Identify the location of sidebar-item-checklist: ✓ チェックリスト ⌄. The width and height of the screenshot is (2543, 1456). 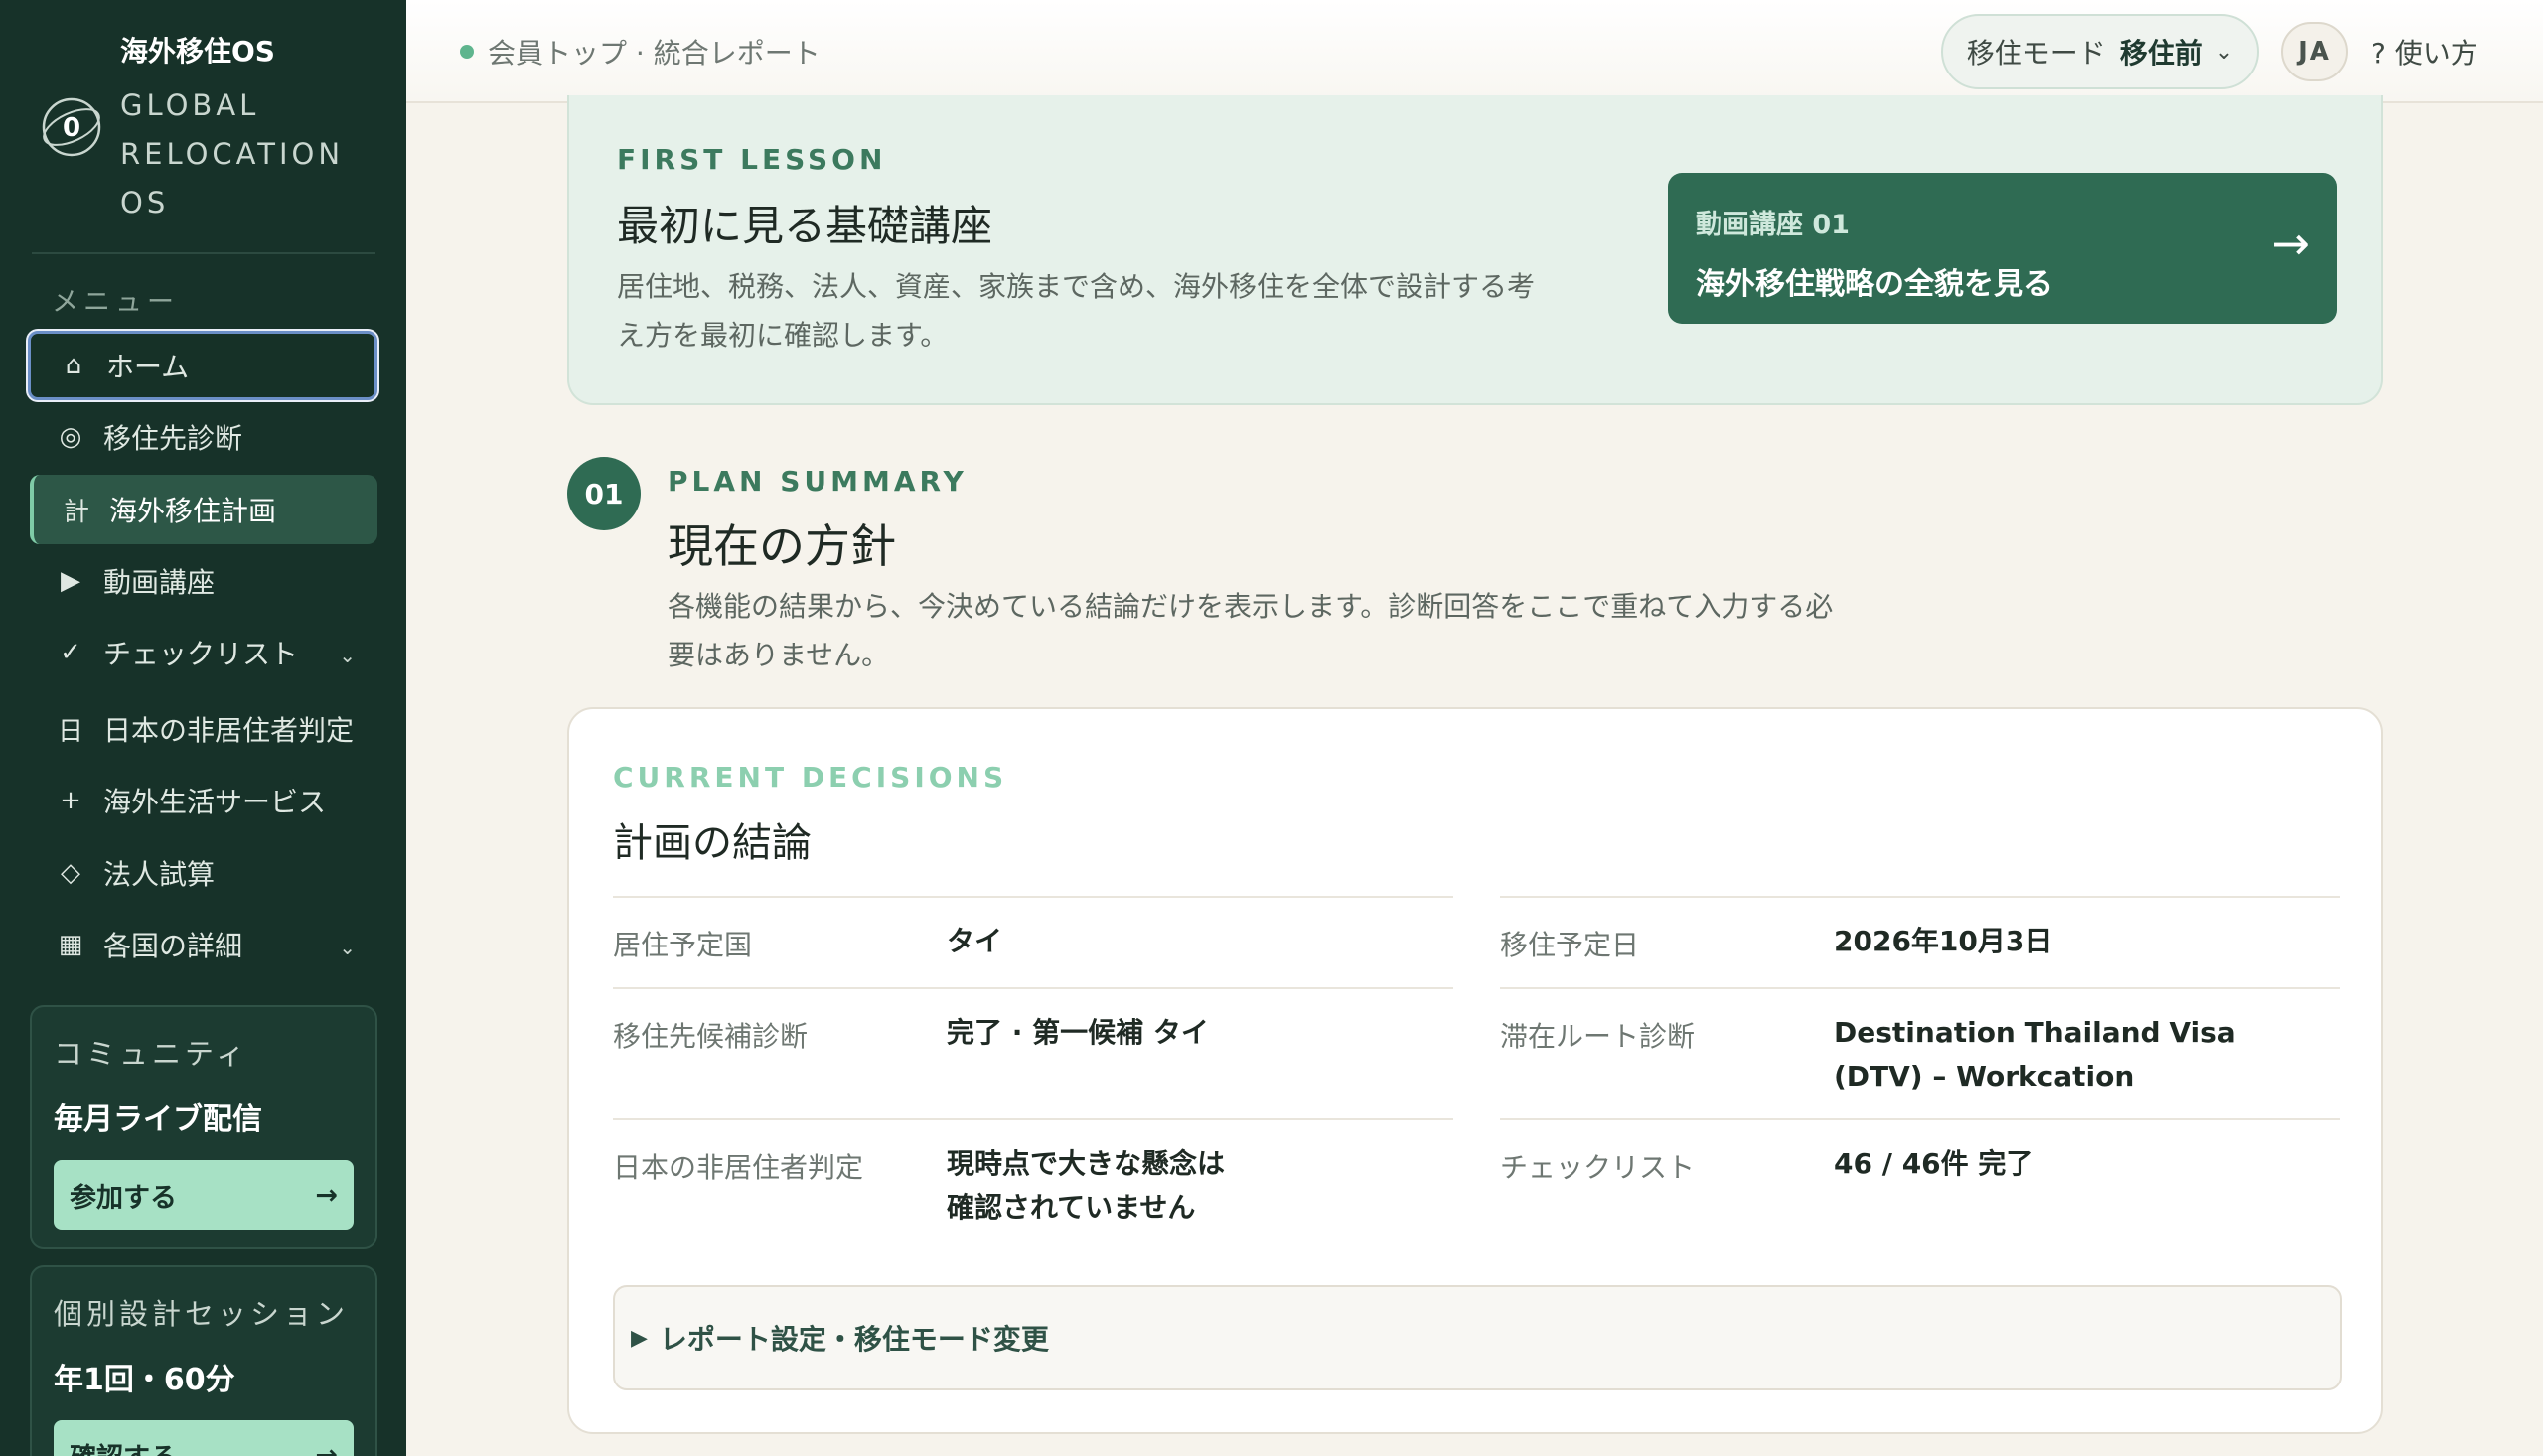
(202, 652).